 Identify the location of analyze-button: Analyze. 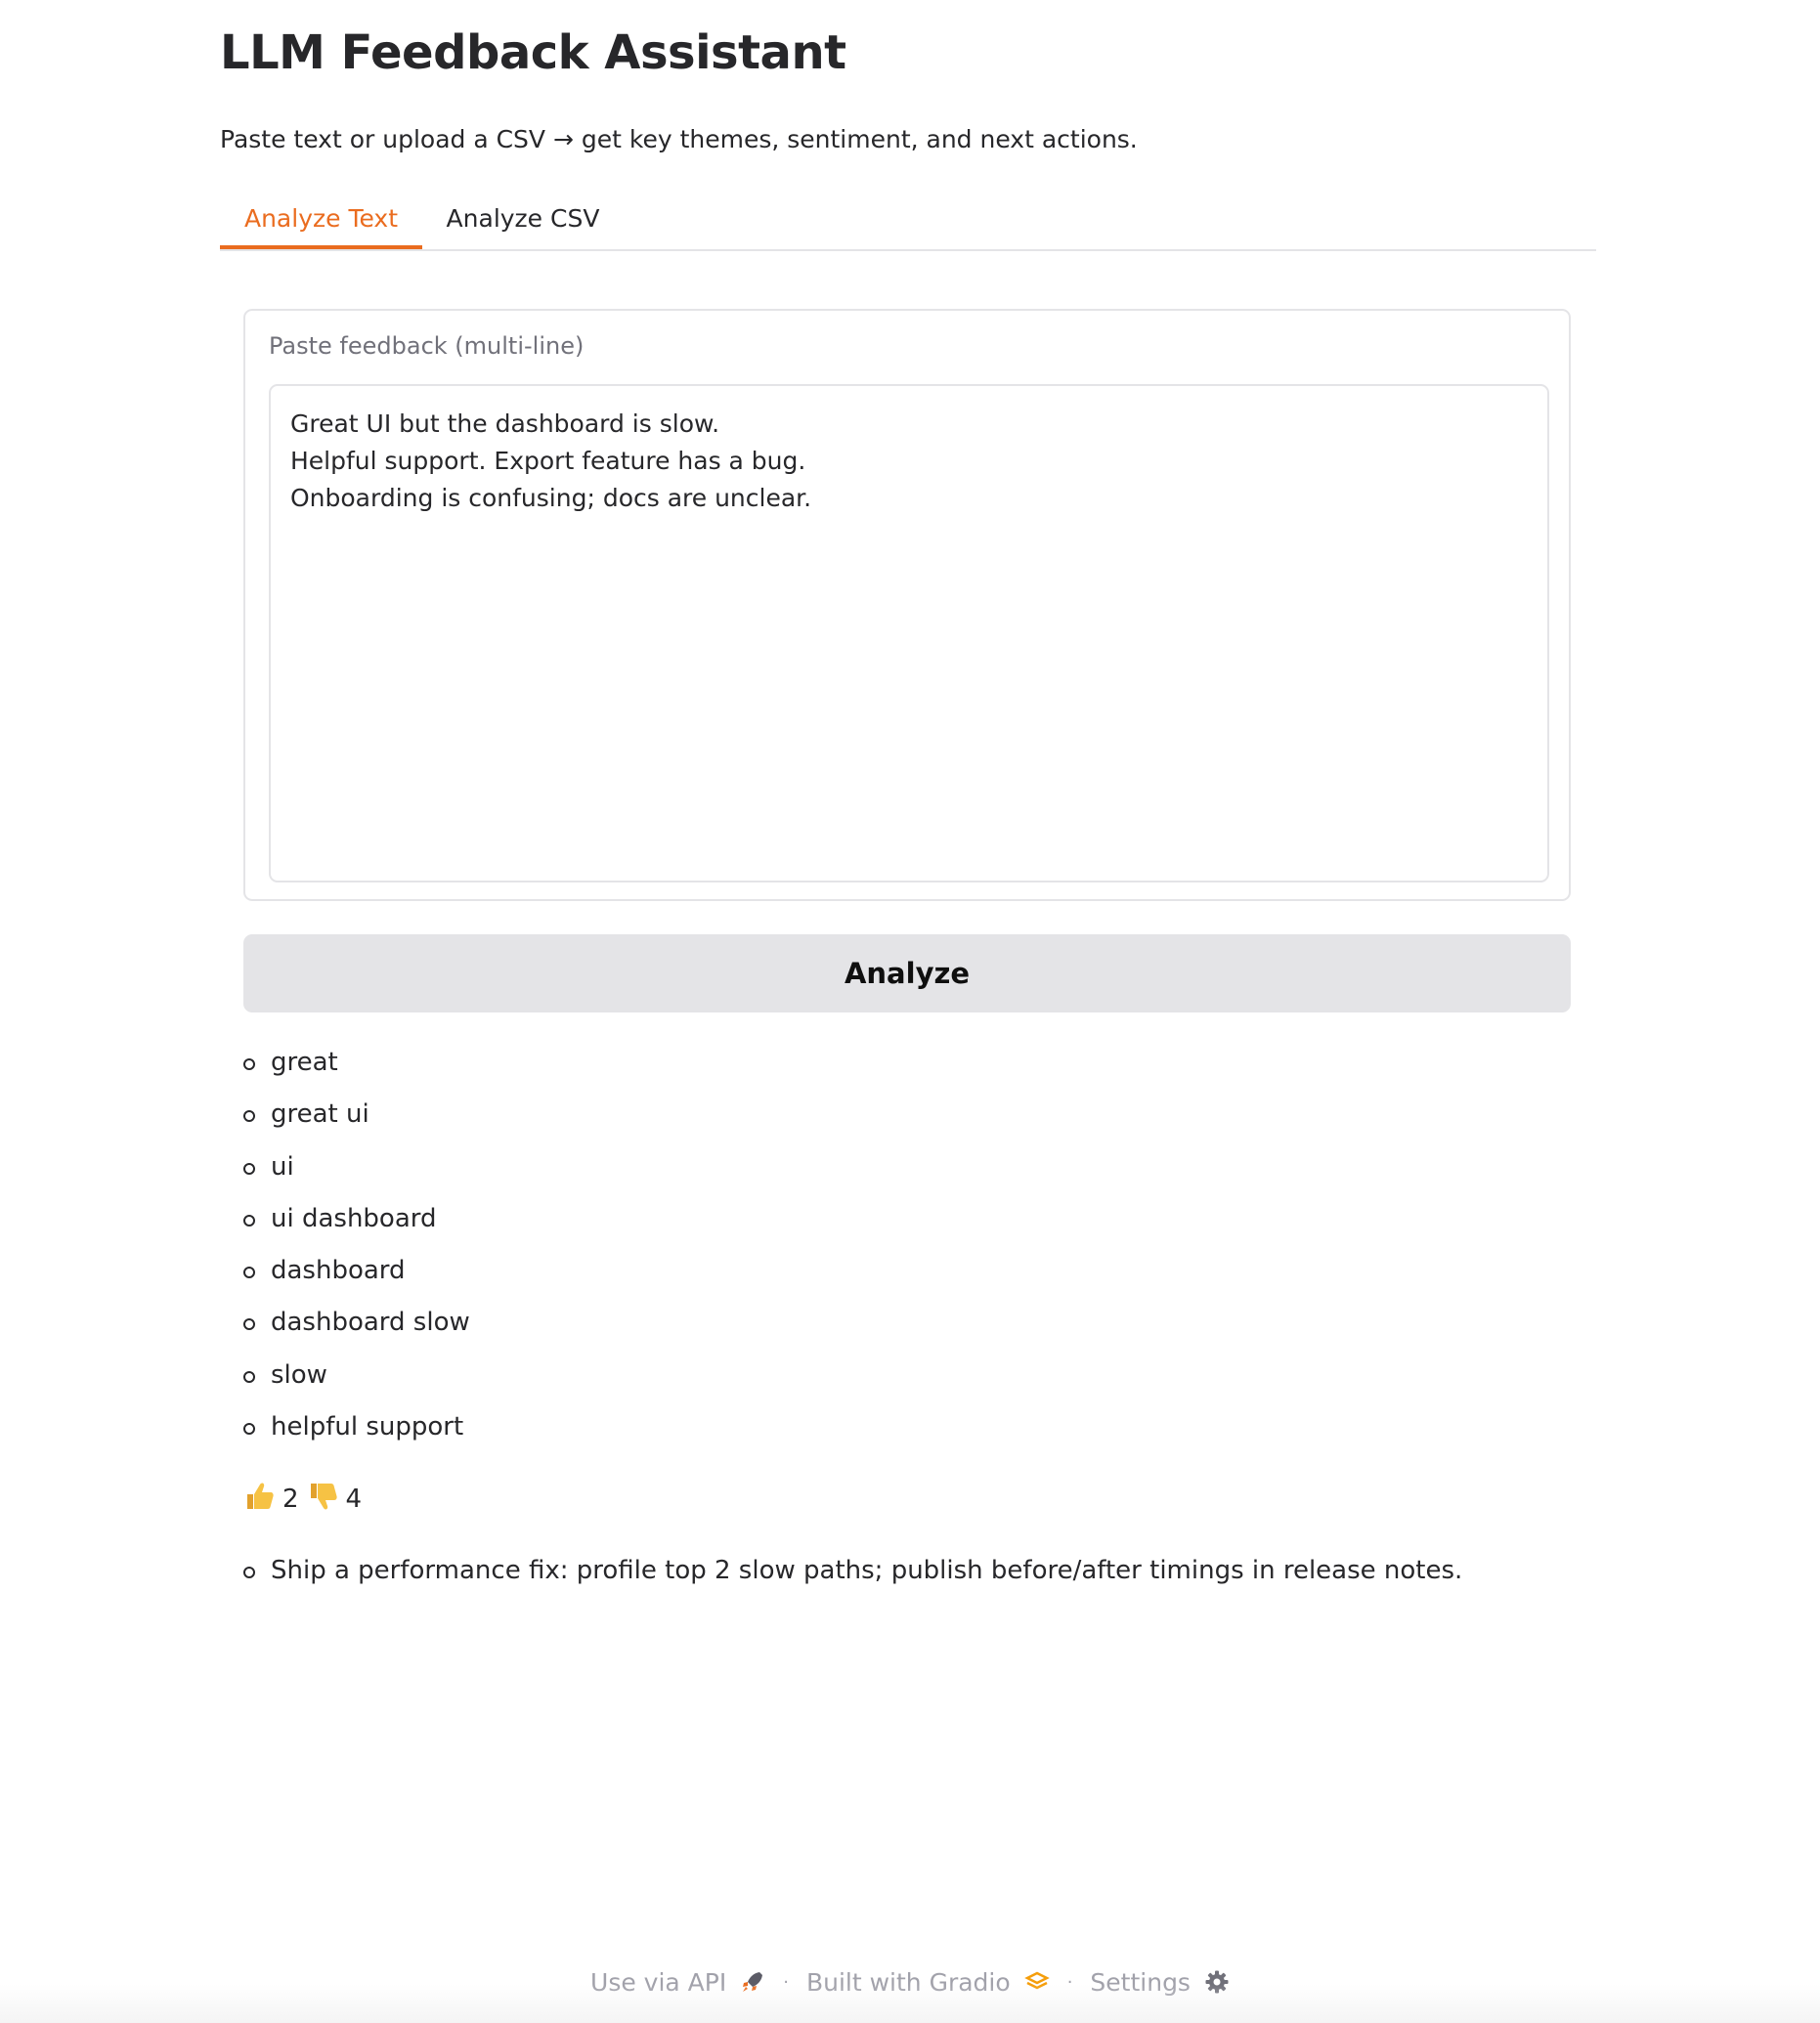
(907, 973).